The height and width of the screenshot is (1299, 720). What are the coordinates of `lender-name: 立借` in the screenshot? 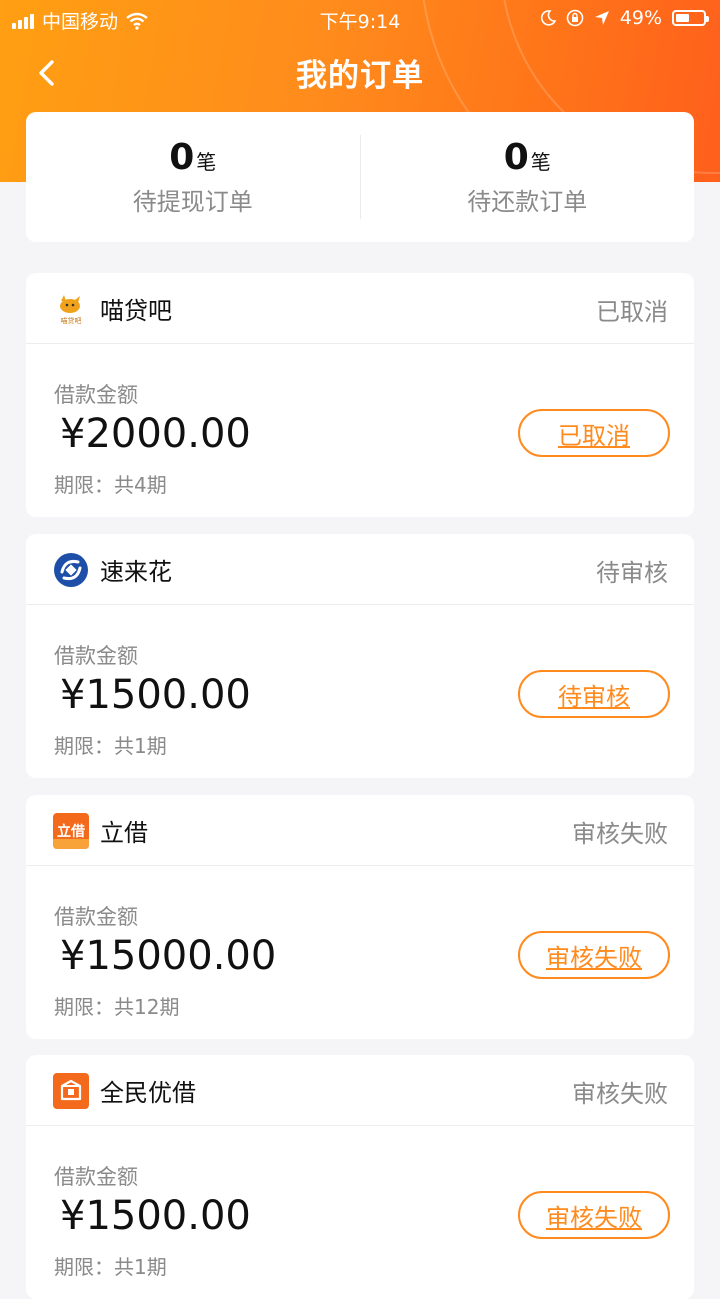 It's located at (124, 833).